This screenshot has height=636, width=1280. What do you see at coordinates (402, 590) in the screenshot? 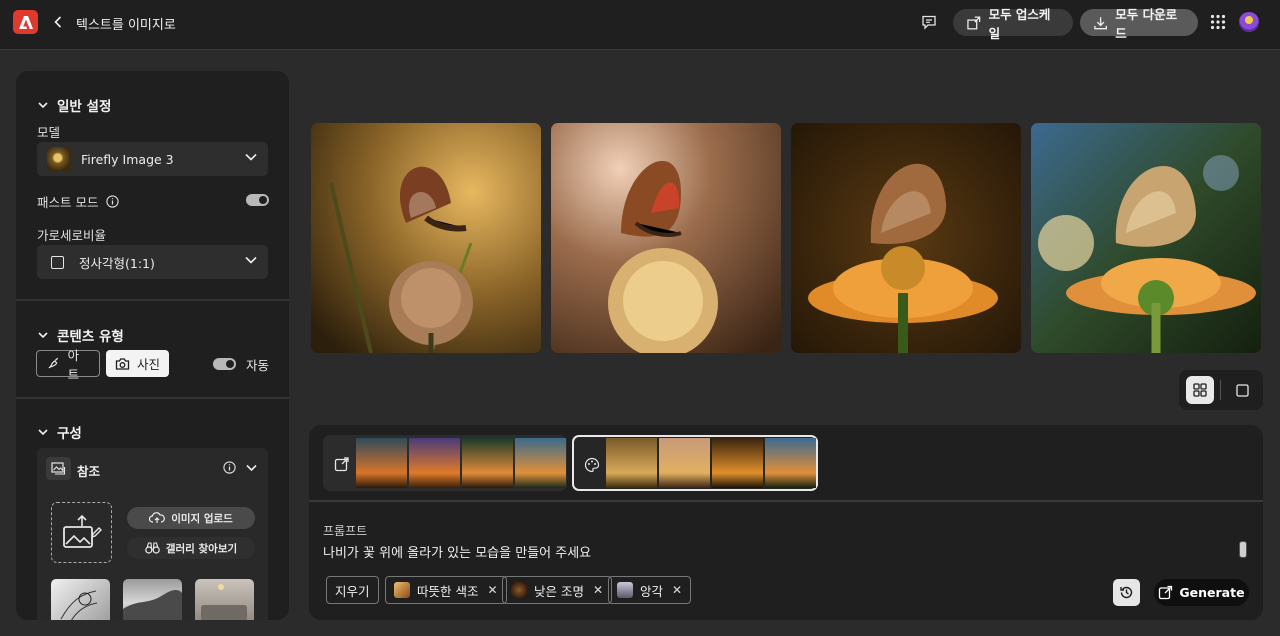
I see `warm-tone-thumbnail-icon` at bounding box center [402, 590].